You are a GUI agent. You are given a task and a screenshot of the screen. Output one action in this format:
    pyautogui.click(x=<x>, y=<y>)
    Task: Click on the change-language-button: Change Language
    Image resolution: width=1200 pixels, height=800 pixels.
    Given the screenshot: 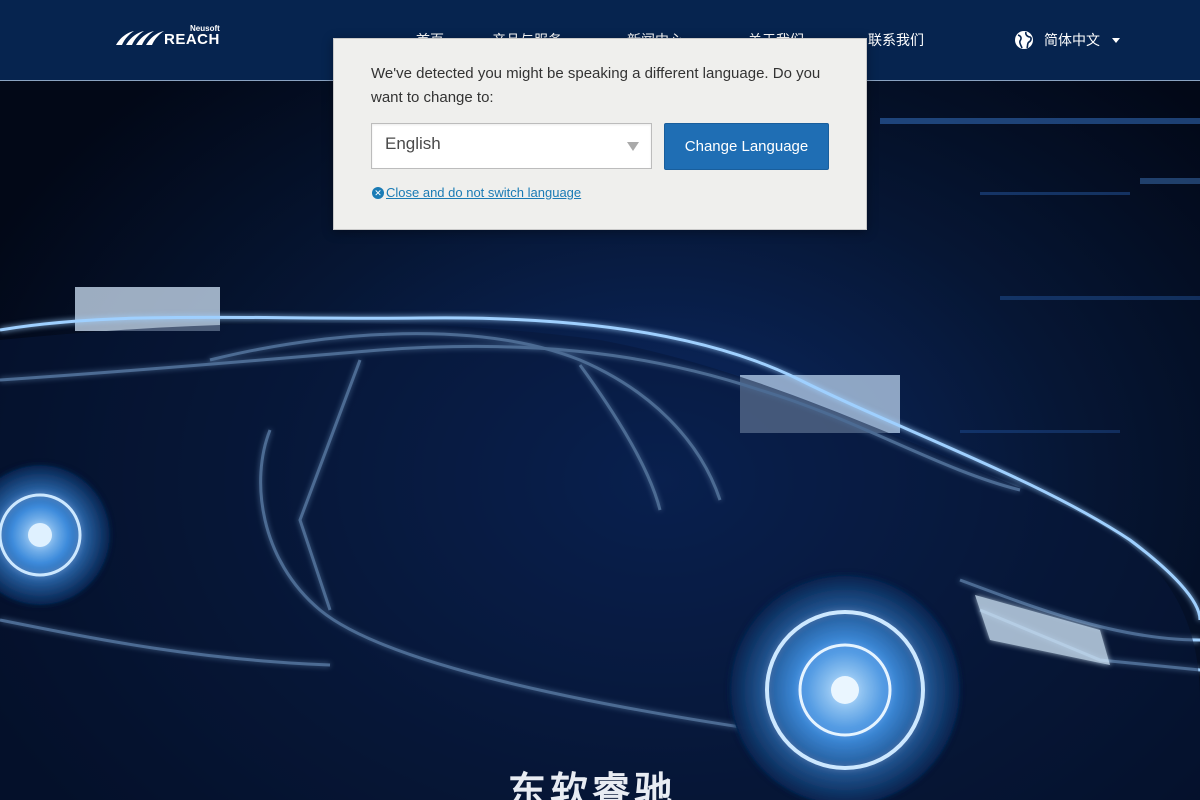 What is the action you would take?
    pyautogui.click(x=746, y=146)
    